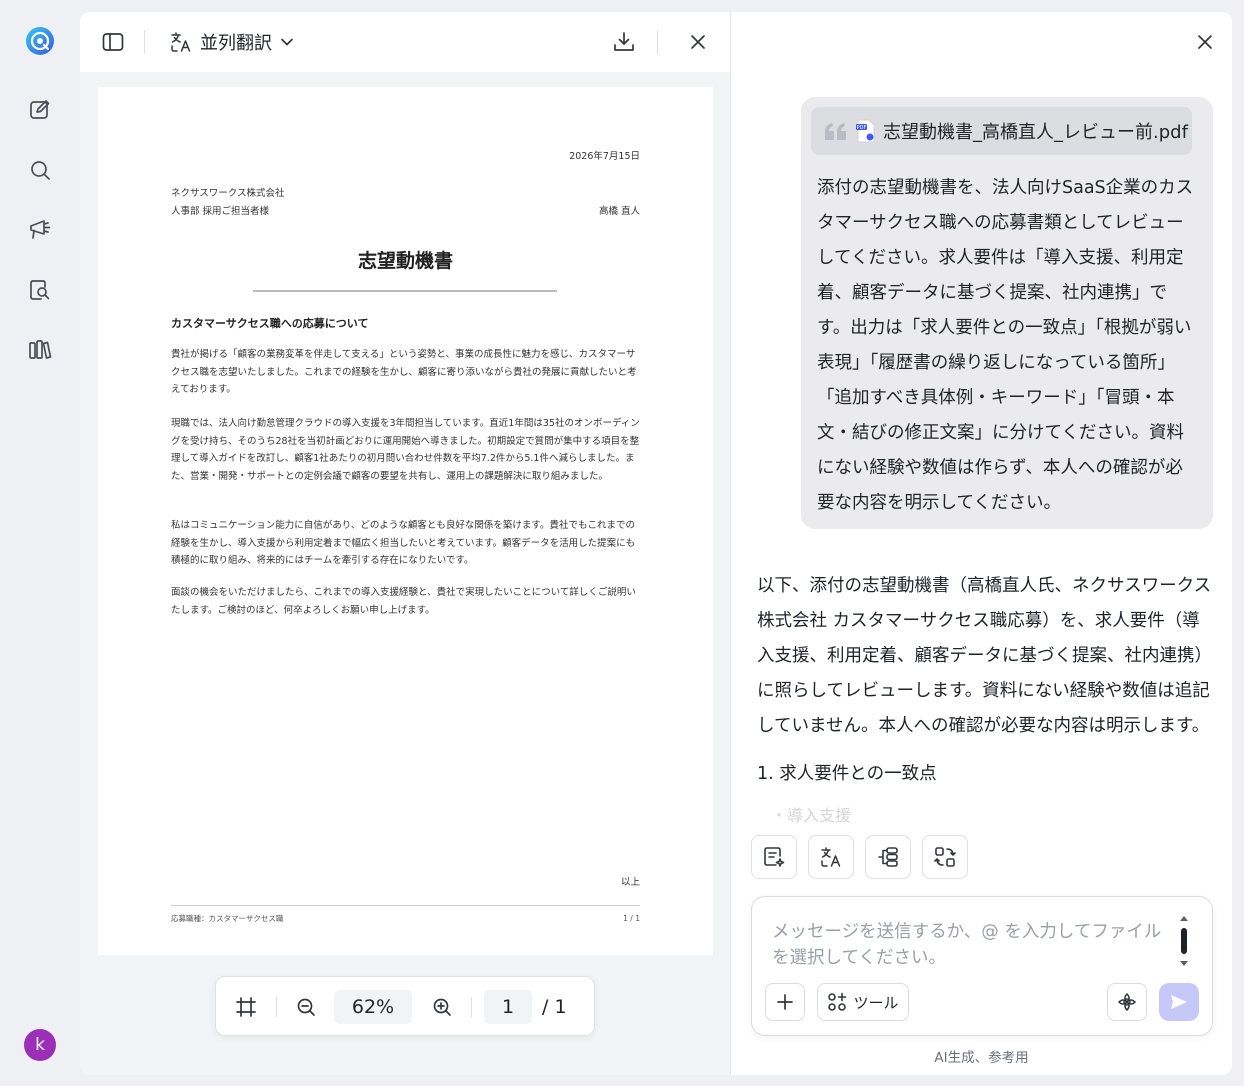  Describe the element at coordinates (287, 42) in the screenshot. I see `chevron-down-icon` at that location.